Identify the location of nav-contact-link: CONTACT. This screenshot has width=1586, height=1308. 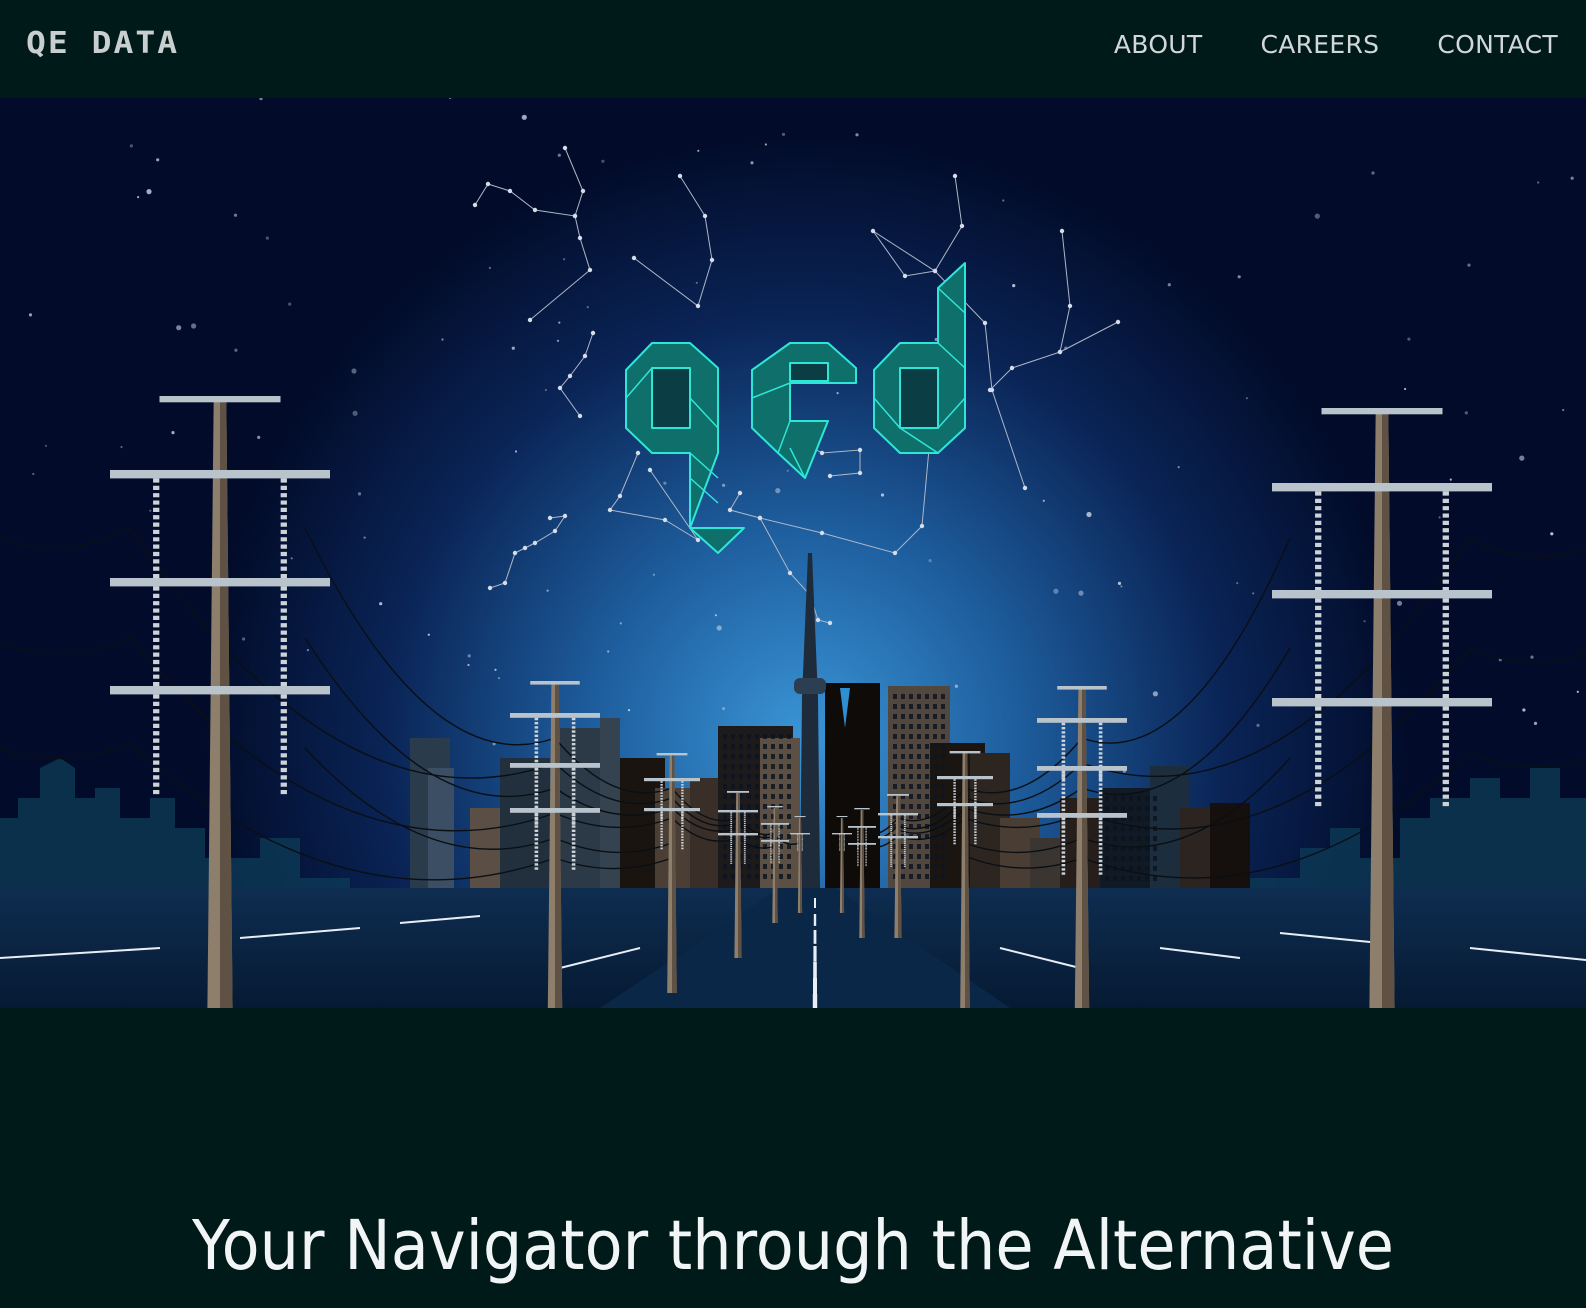
(1497, 44).